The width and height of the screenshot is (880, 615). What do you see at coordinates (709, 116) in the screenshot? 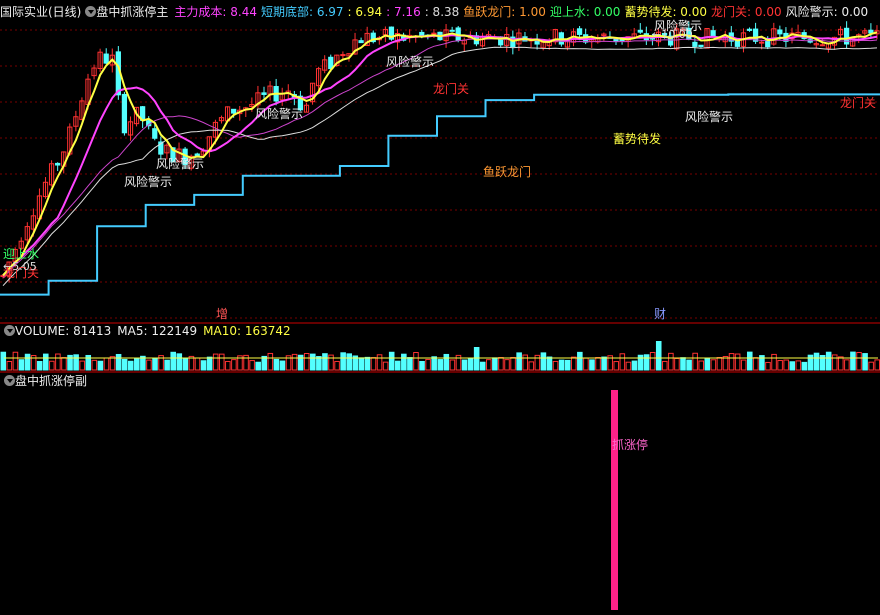
I see `annotation-label: 风险警示` at bounding box center [709, 116].